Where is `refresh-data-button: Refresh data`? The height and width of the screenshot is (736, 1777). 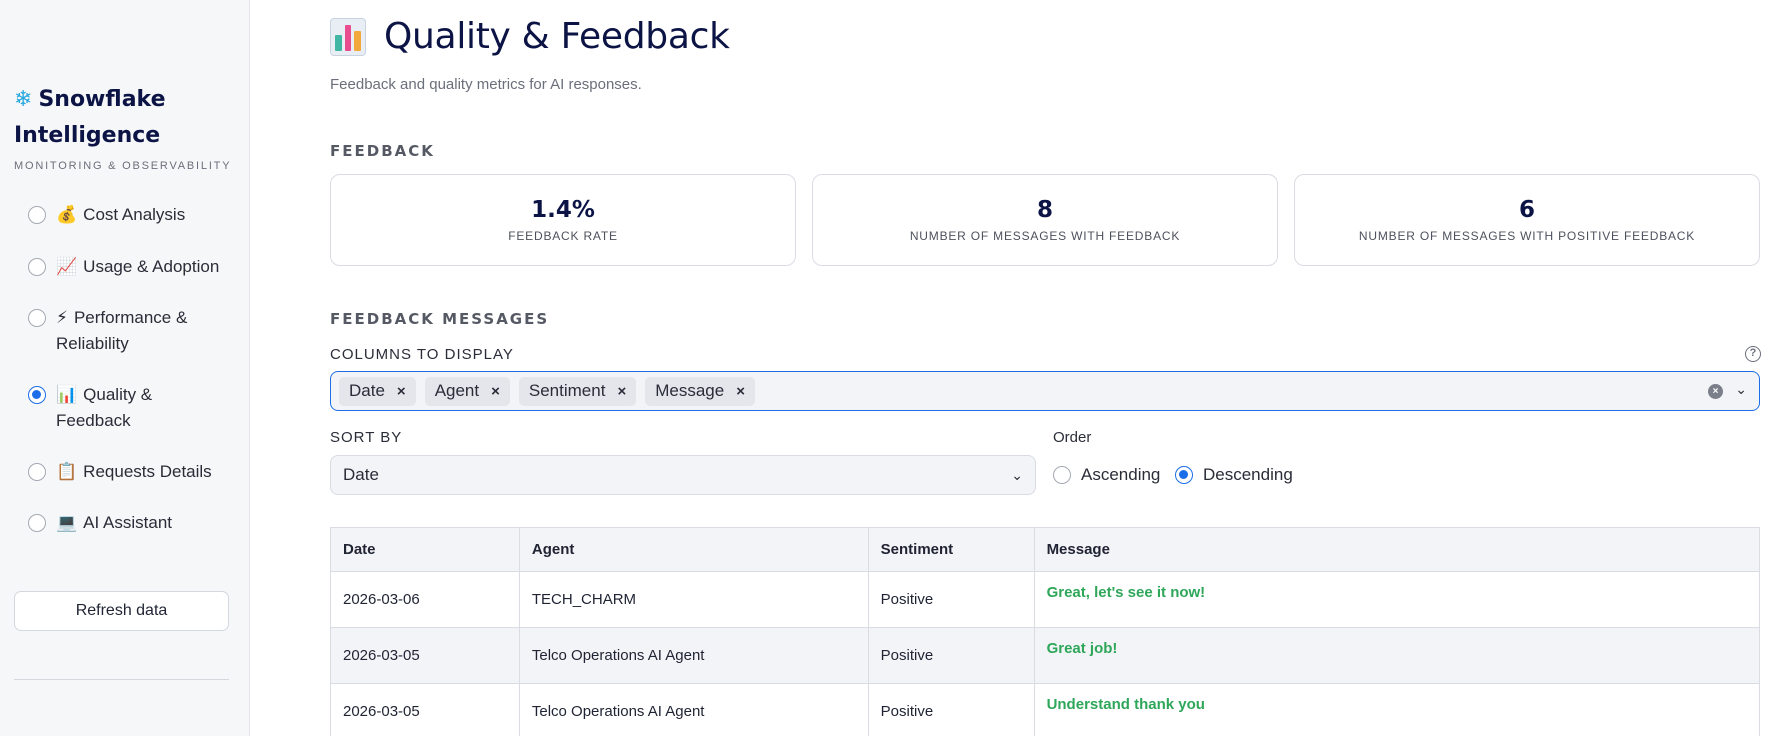 refresh-data-button: Refresh data is located at coordinates (121, 611).